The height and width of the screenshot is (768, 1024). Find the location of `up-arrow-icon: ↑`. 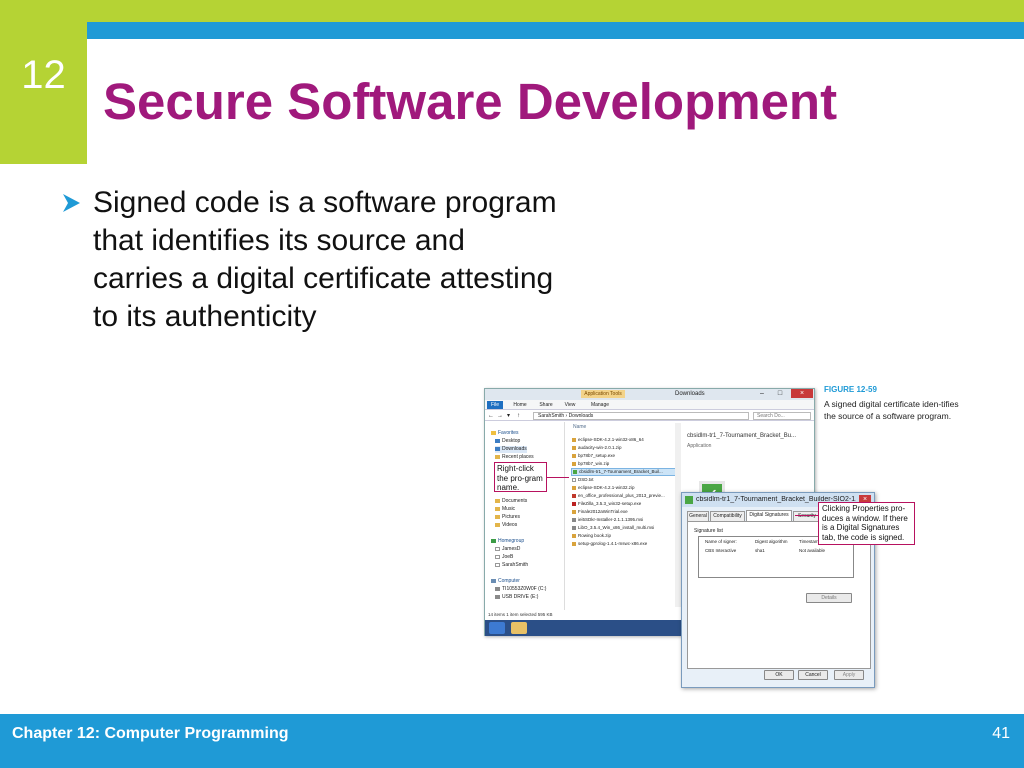

up-arrow-icon: ↑ is located at coordinates (518, 416).